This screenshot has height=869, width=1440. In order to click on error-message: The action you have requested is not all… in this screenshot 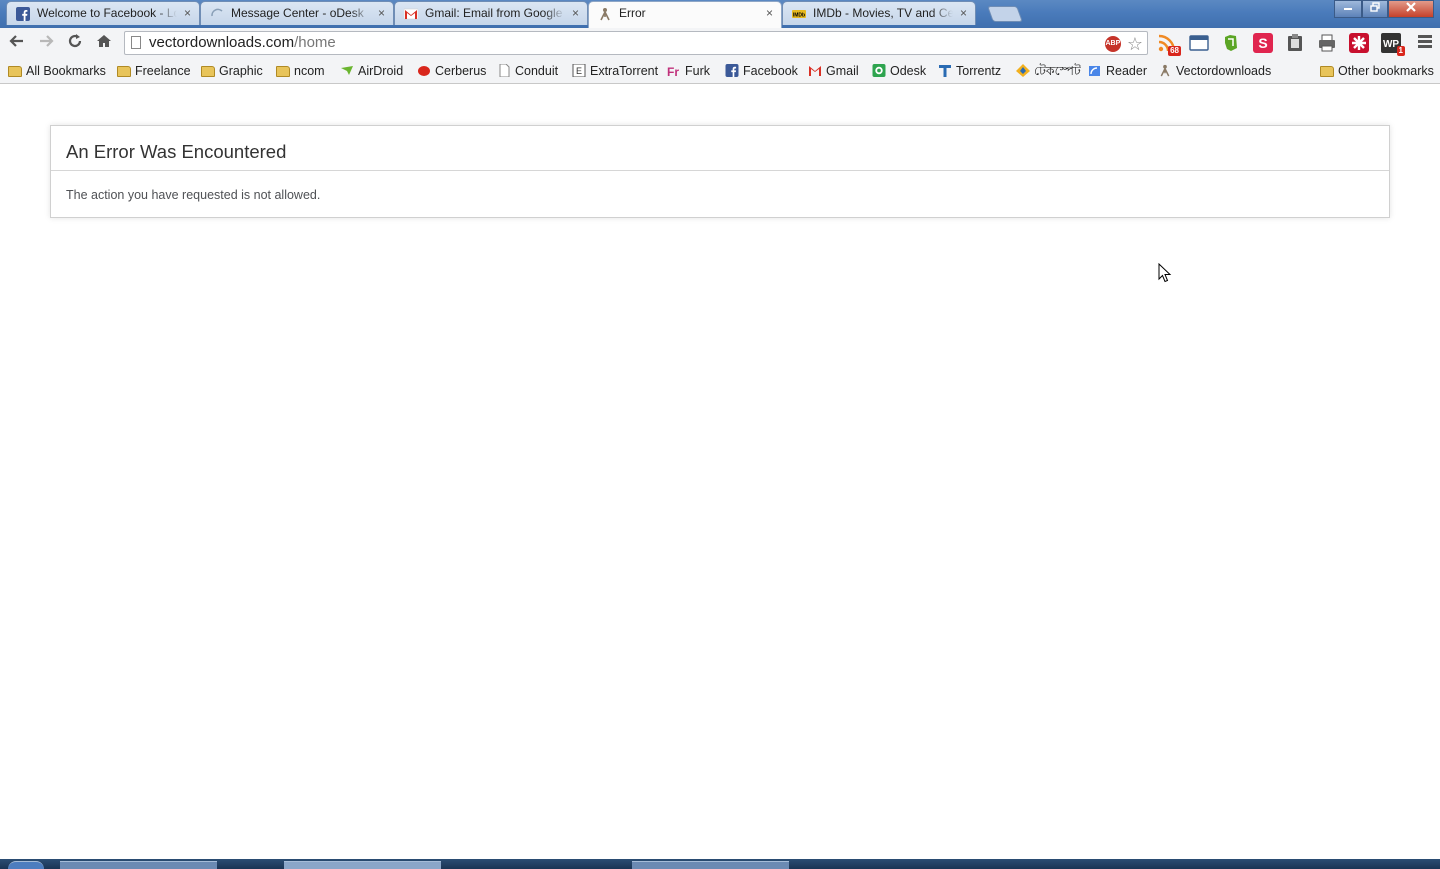, I will do `click(193, 195)`.